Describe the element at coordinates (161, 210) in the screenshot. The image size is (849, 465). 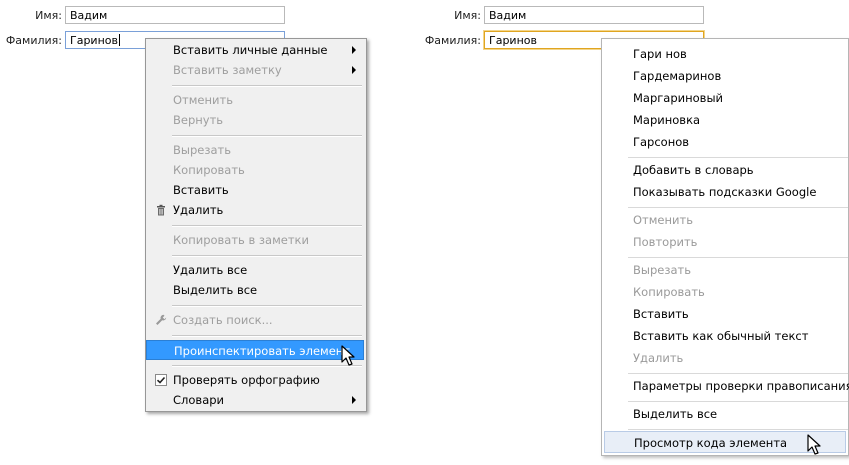
I see `trash-icon` at that location.